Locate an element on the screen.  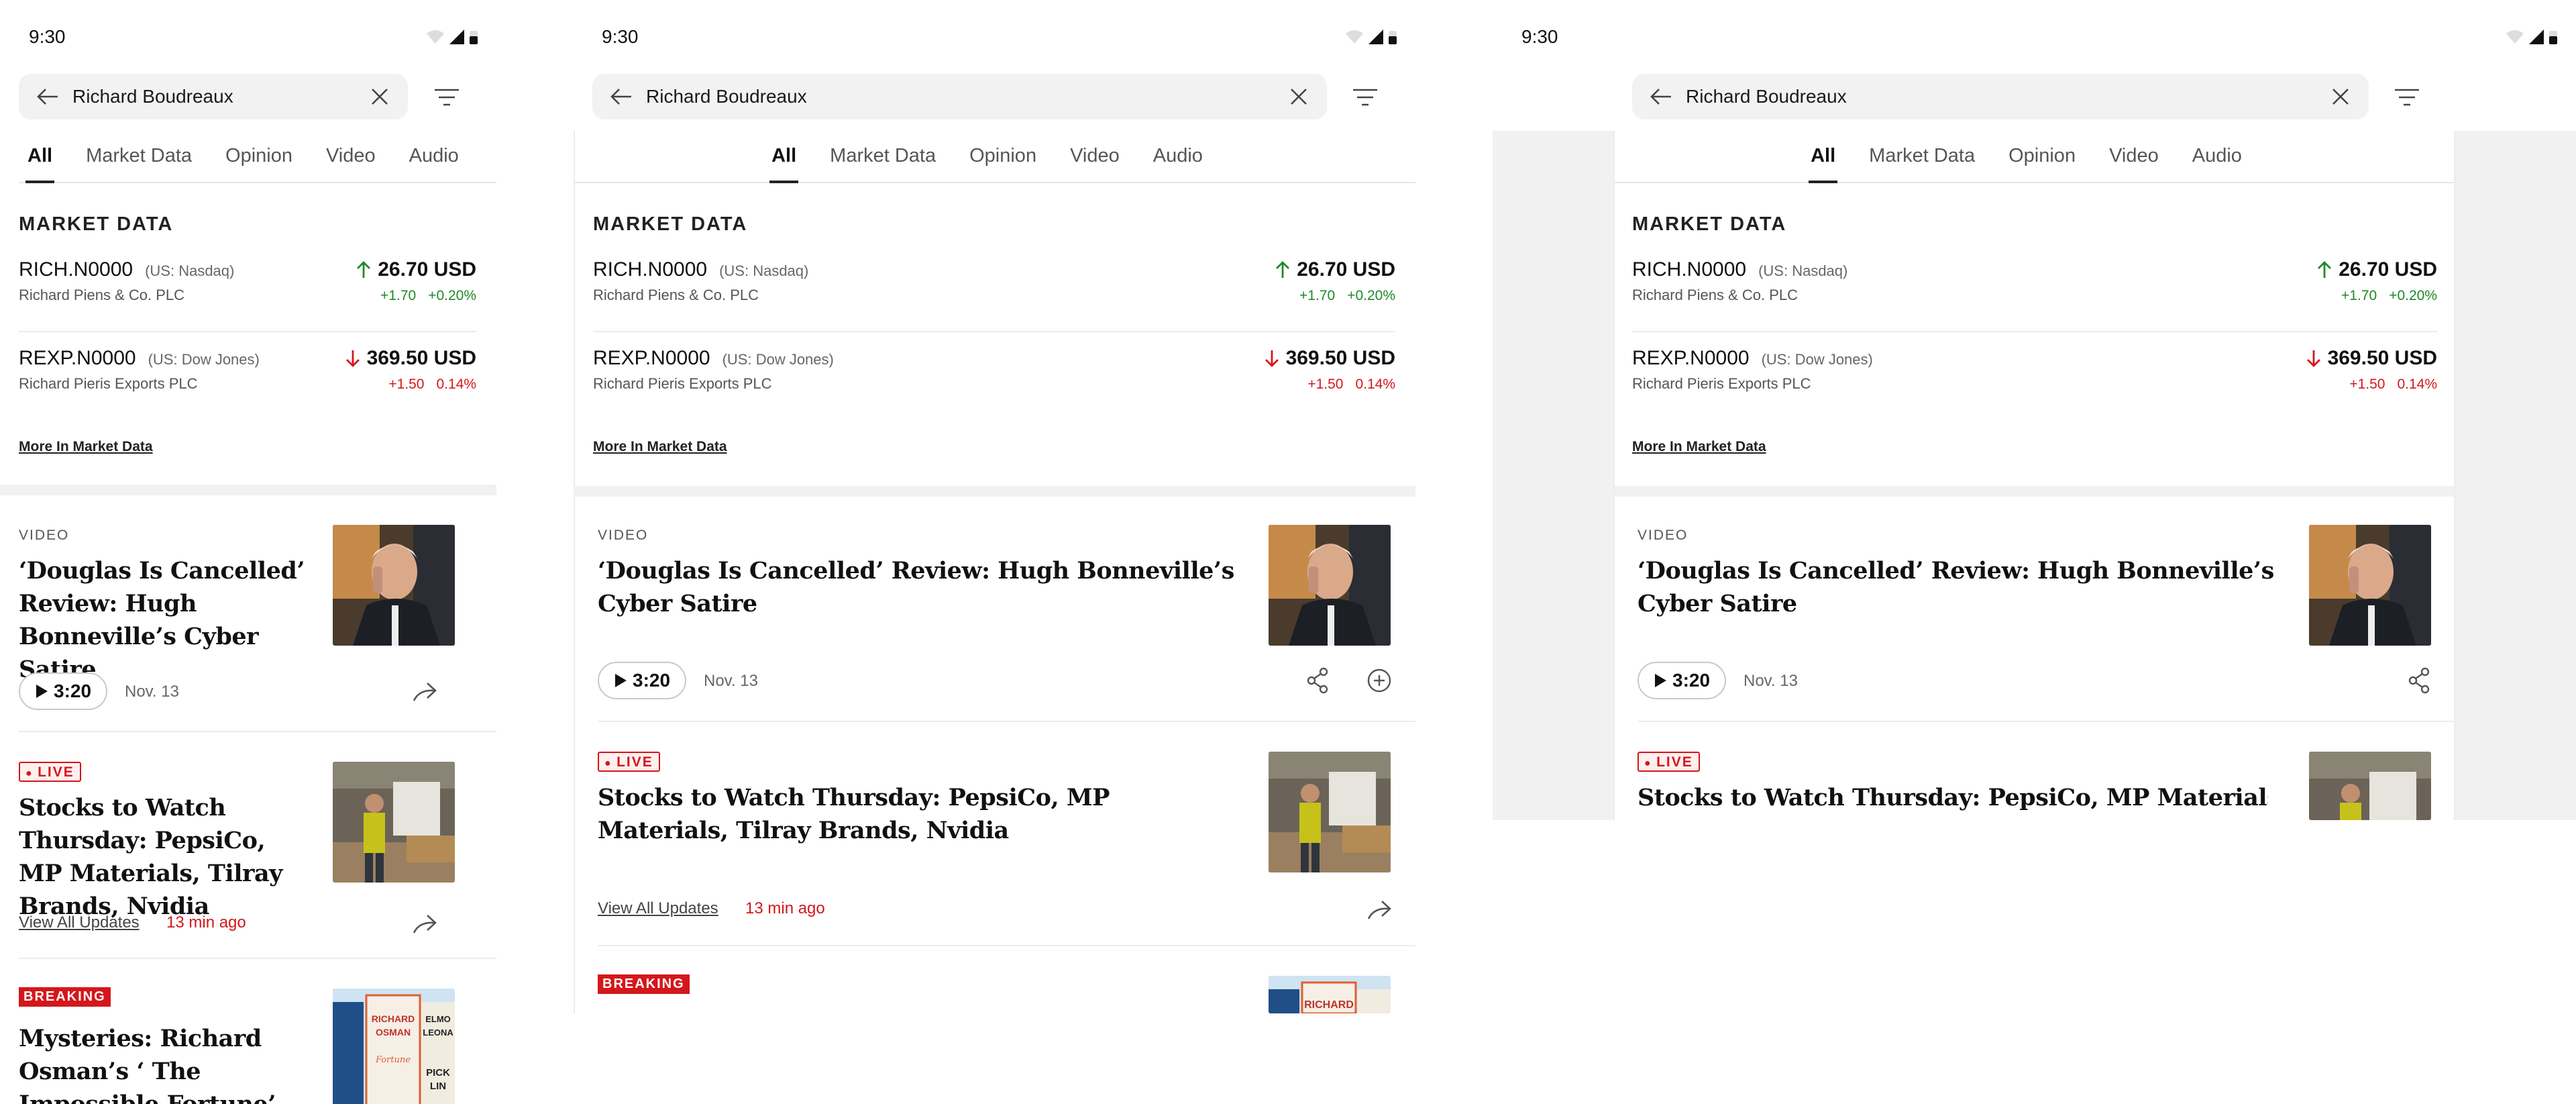
article-breaking: BREAKING RICHARD is located at coordinates (1006, 979).